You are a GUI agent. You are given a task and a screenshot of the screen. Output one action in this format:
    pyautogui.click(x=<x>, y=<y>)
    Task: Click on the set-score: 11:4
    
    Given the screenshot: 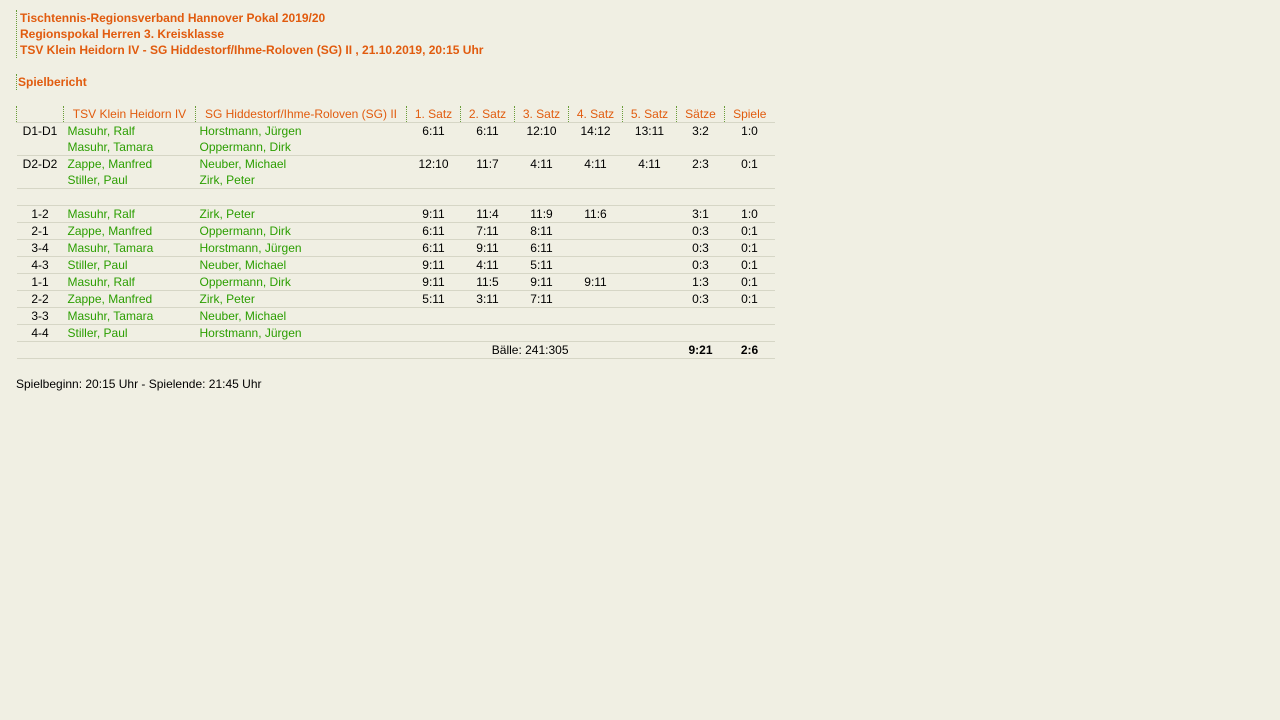 What is the action you would take?
    pyautogui.click(x=487, y=214)
    